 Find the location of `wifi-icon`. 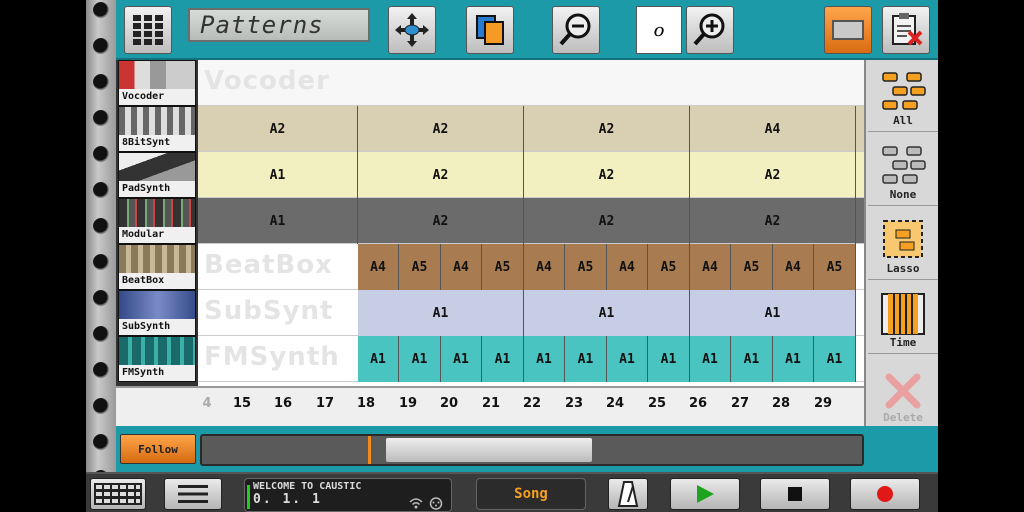

wifi-icon is located at coordinates (416, 503).